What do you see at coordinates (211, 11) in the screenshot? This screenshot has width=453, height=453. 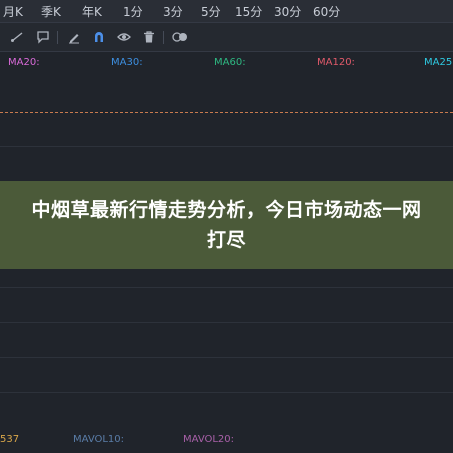 I see `tab-5min: 5分` at bounding box center [211, 11].